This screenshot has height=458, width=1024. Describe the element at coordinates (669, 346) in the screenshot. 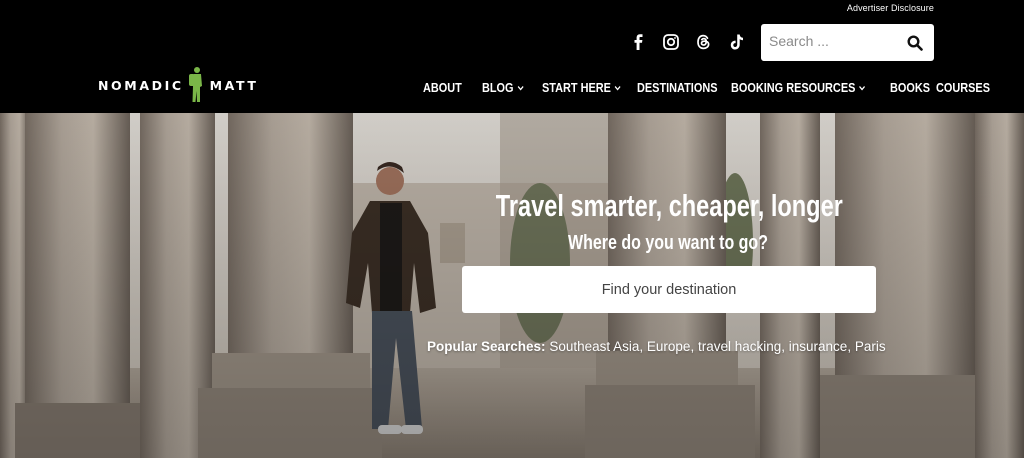

I see `popular-link-europe: Europe` at that location.